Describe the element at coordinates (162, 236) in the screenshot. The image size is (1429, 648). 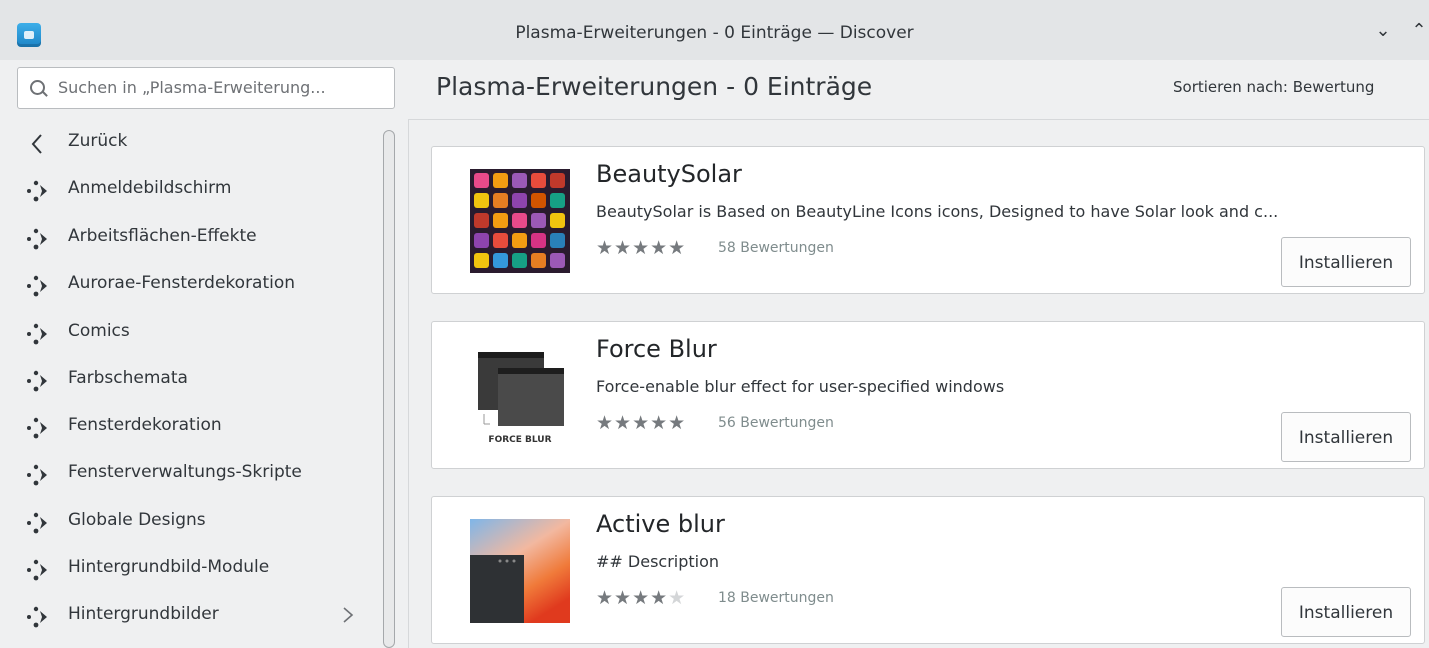
I see `sidebar-item-label: Arbeitsflächen-Effekte` at that location.